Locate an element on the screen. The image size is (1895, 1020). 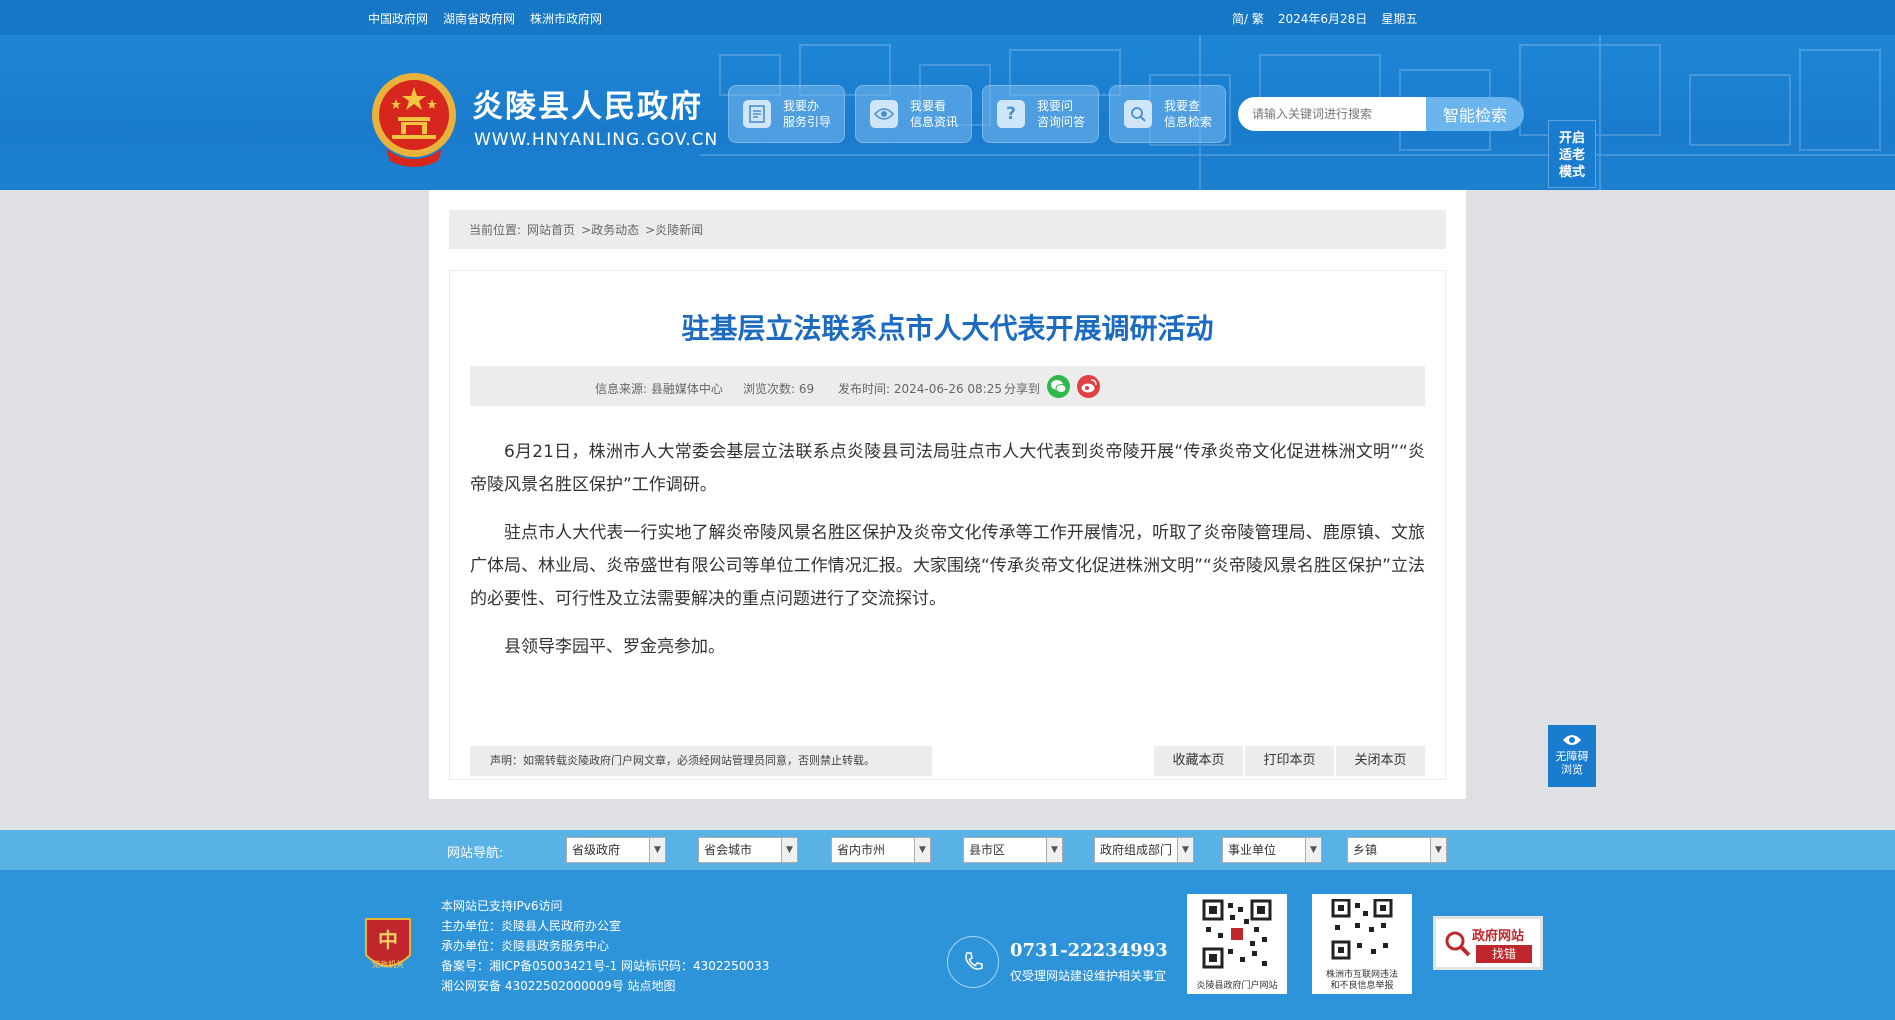
weibo-share-icon is located at coordinates (1088, 386).